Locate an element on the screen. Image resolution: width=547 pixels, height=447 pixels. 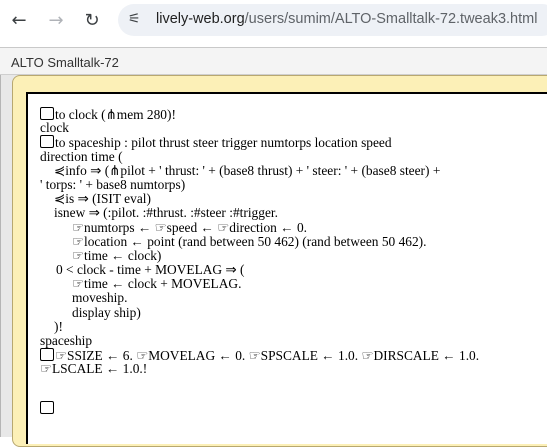
window-titlebar: ALTO Smalltalk-72 is located at coordinates (273, 61).